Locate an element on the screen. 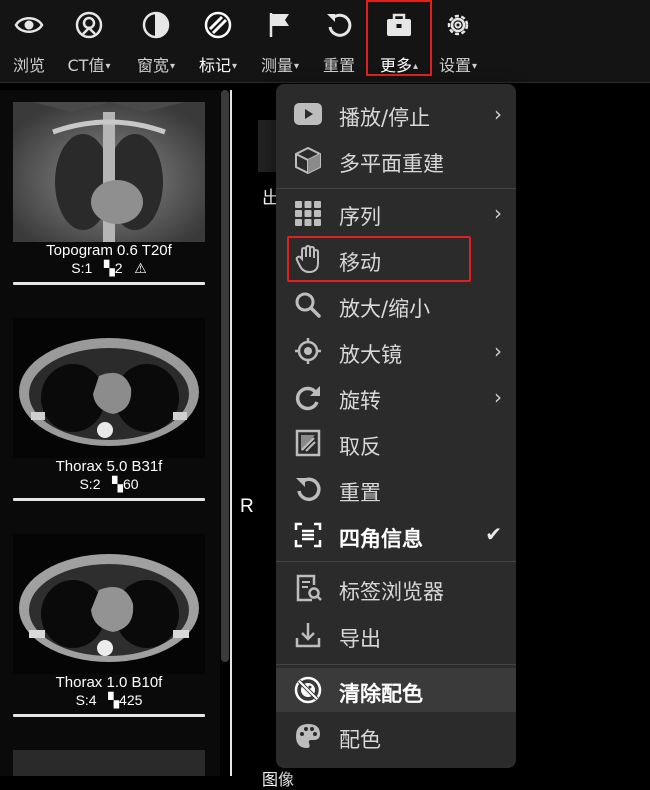 Image resolution: width=650 pixels, height=790 pixels. menu-item-corner-info: 四角信息 ✔ is located at coordinates (396, 535).